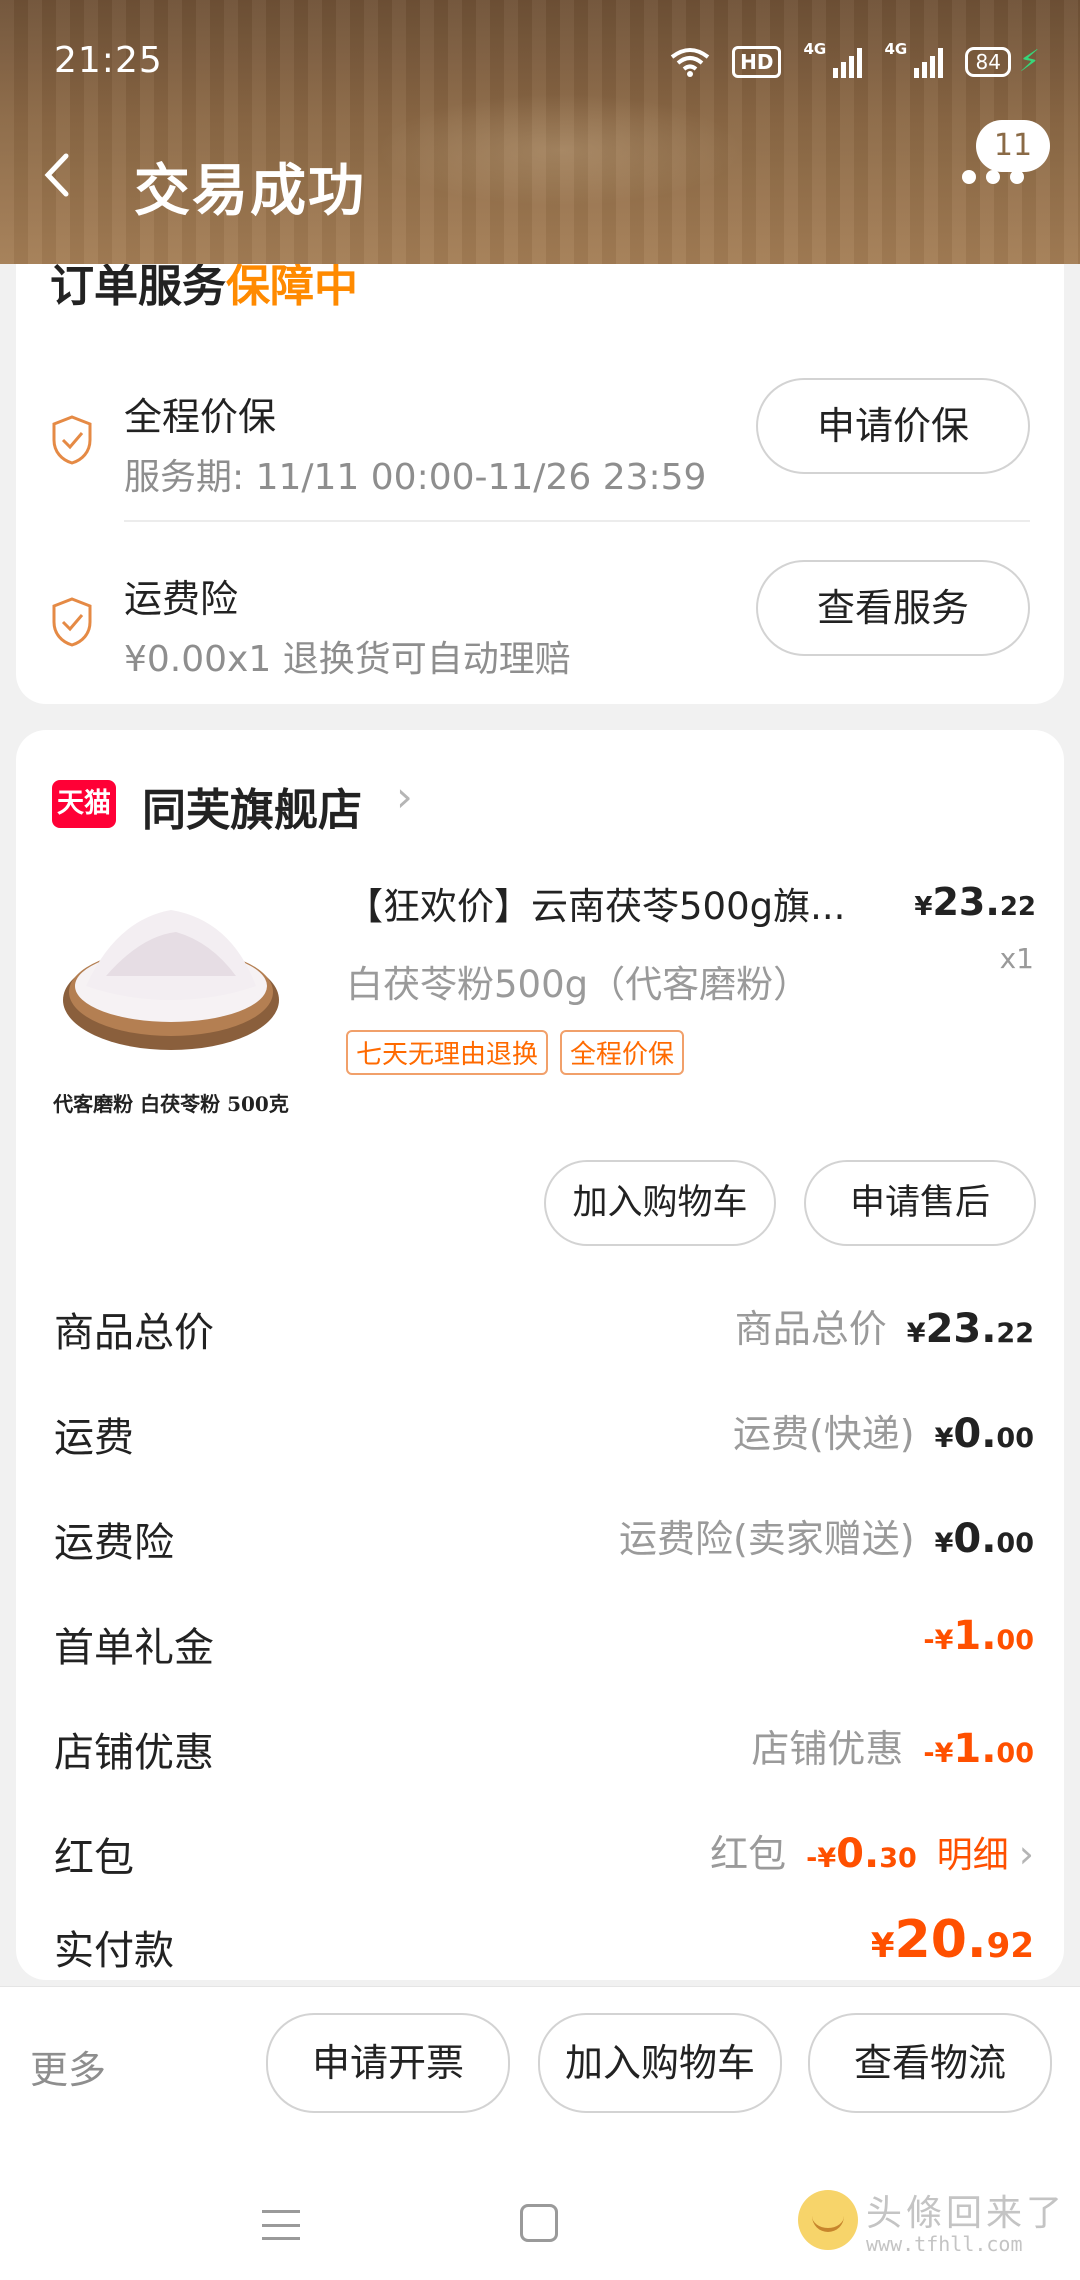 The width and height of the screenshot is (1080, 2280). Describe the element at coordinates (347, 659) in the screenshot. I see `service-detail: ¥0.00x1 退换货可自动理赔` at that location.